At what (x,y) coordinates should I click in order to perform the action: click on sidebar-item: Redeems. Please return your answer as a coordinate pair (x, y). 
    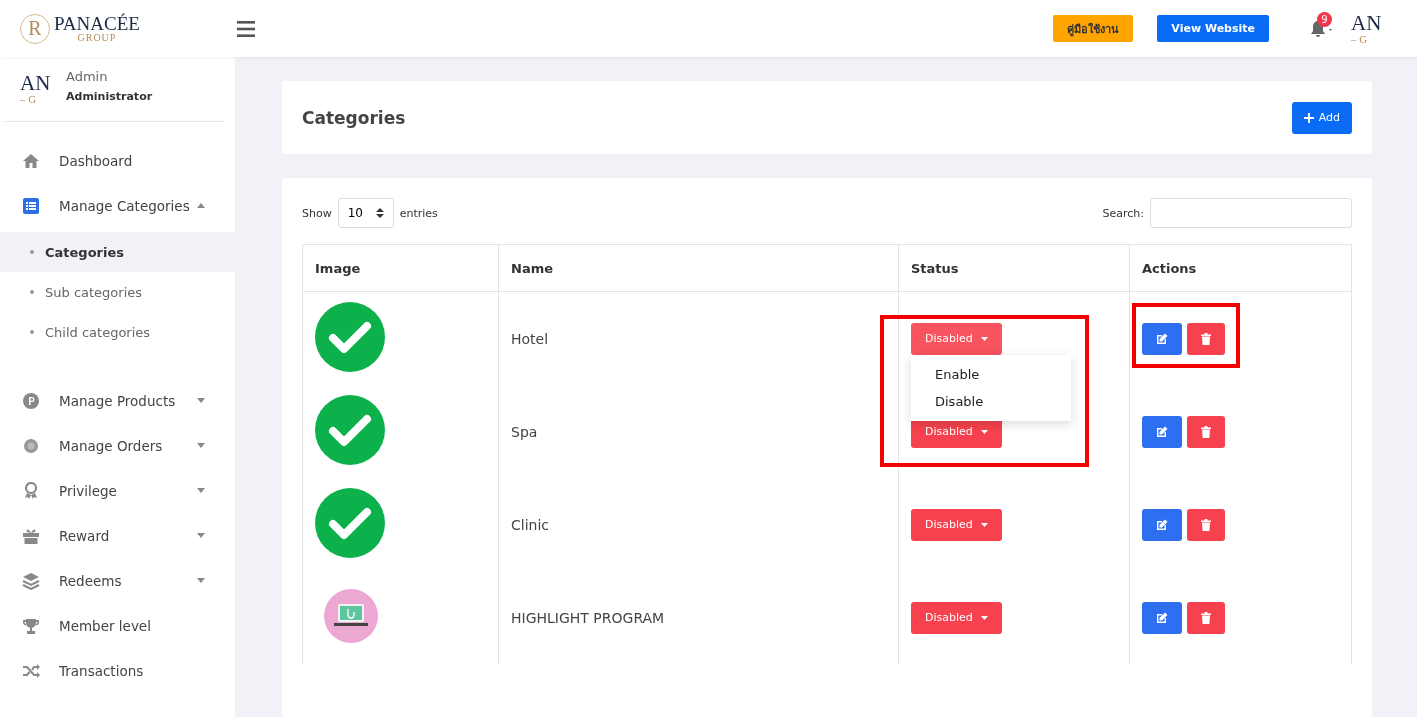
    Looking at the image, I should click on (117, 580).